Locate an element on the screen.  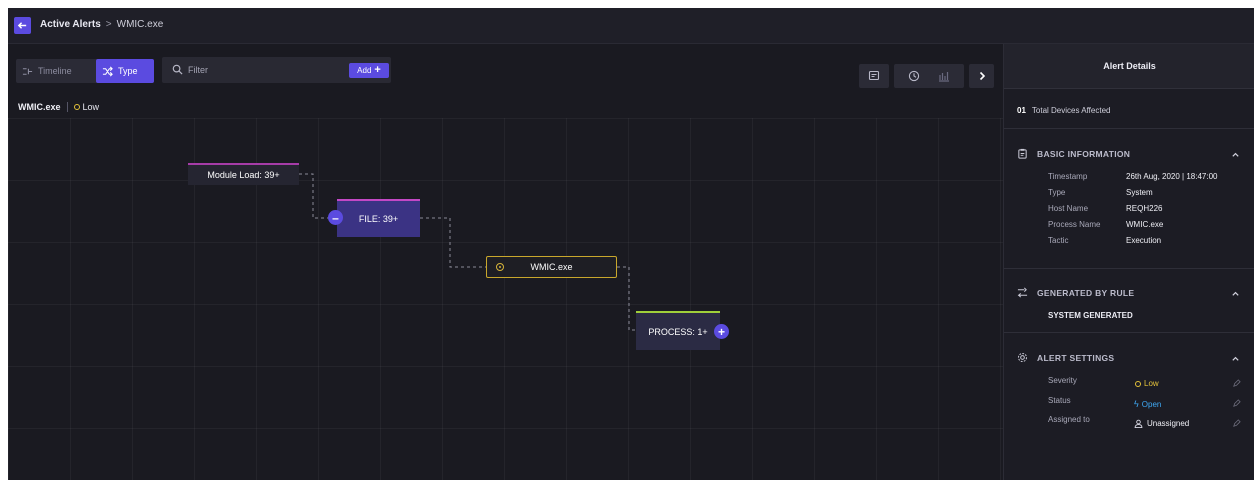
node-process-label: PROCESS: 1+ is located at coordinates (678, 331).